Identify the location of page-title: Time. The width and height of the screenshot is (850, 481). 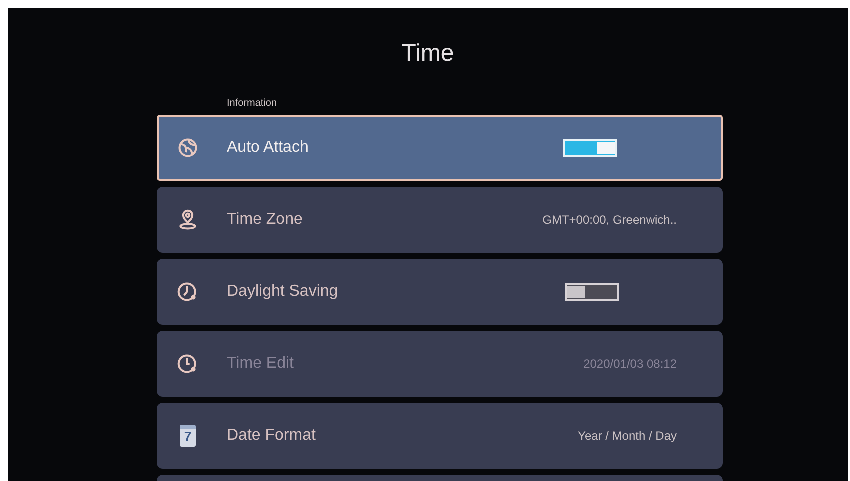
(428, 54).